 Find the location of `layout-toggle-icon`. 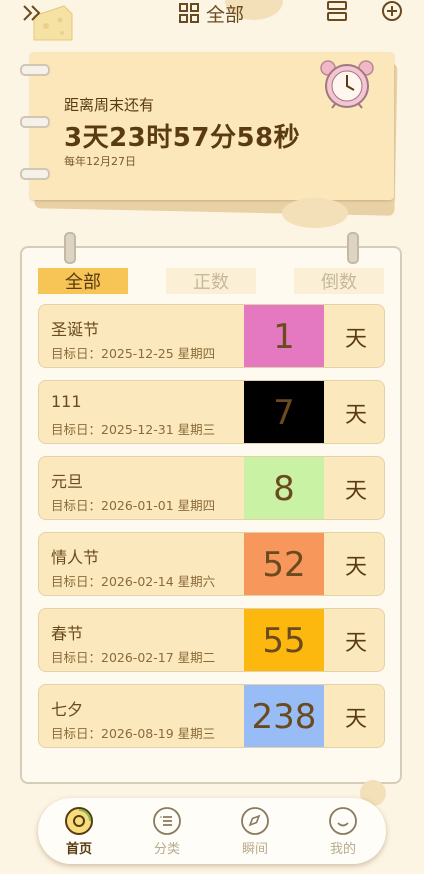

layout-toggle-icon is located at coordinates (337, 11).